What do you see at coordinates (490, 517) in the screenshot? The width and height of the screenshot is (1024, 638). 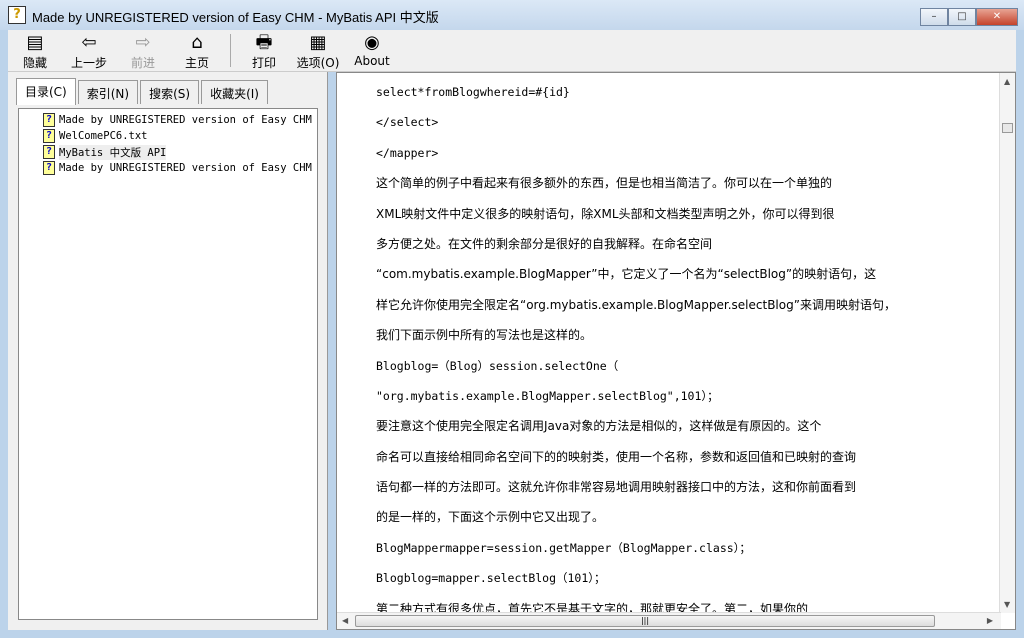 I see `text-line: 的是一样的，下面这个示例中它又出现了。` at bounding box center [490, 517].